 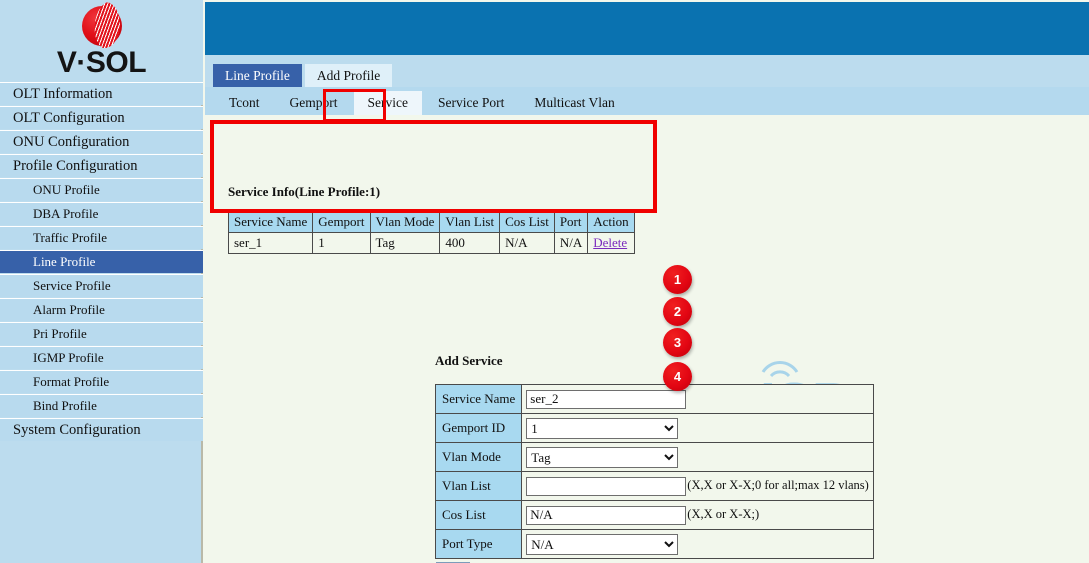 What do you see at coordinates (405, 222) in the screenshot?
I see `column-header: Vlan Mode` at bounding box center [405, 222].